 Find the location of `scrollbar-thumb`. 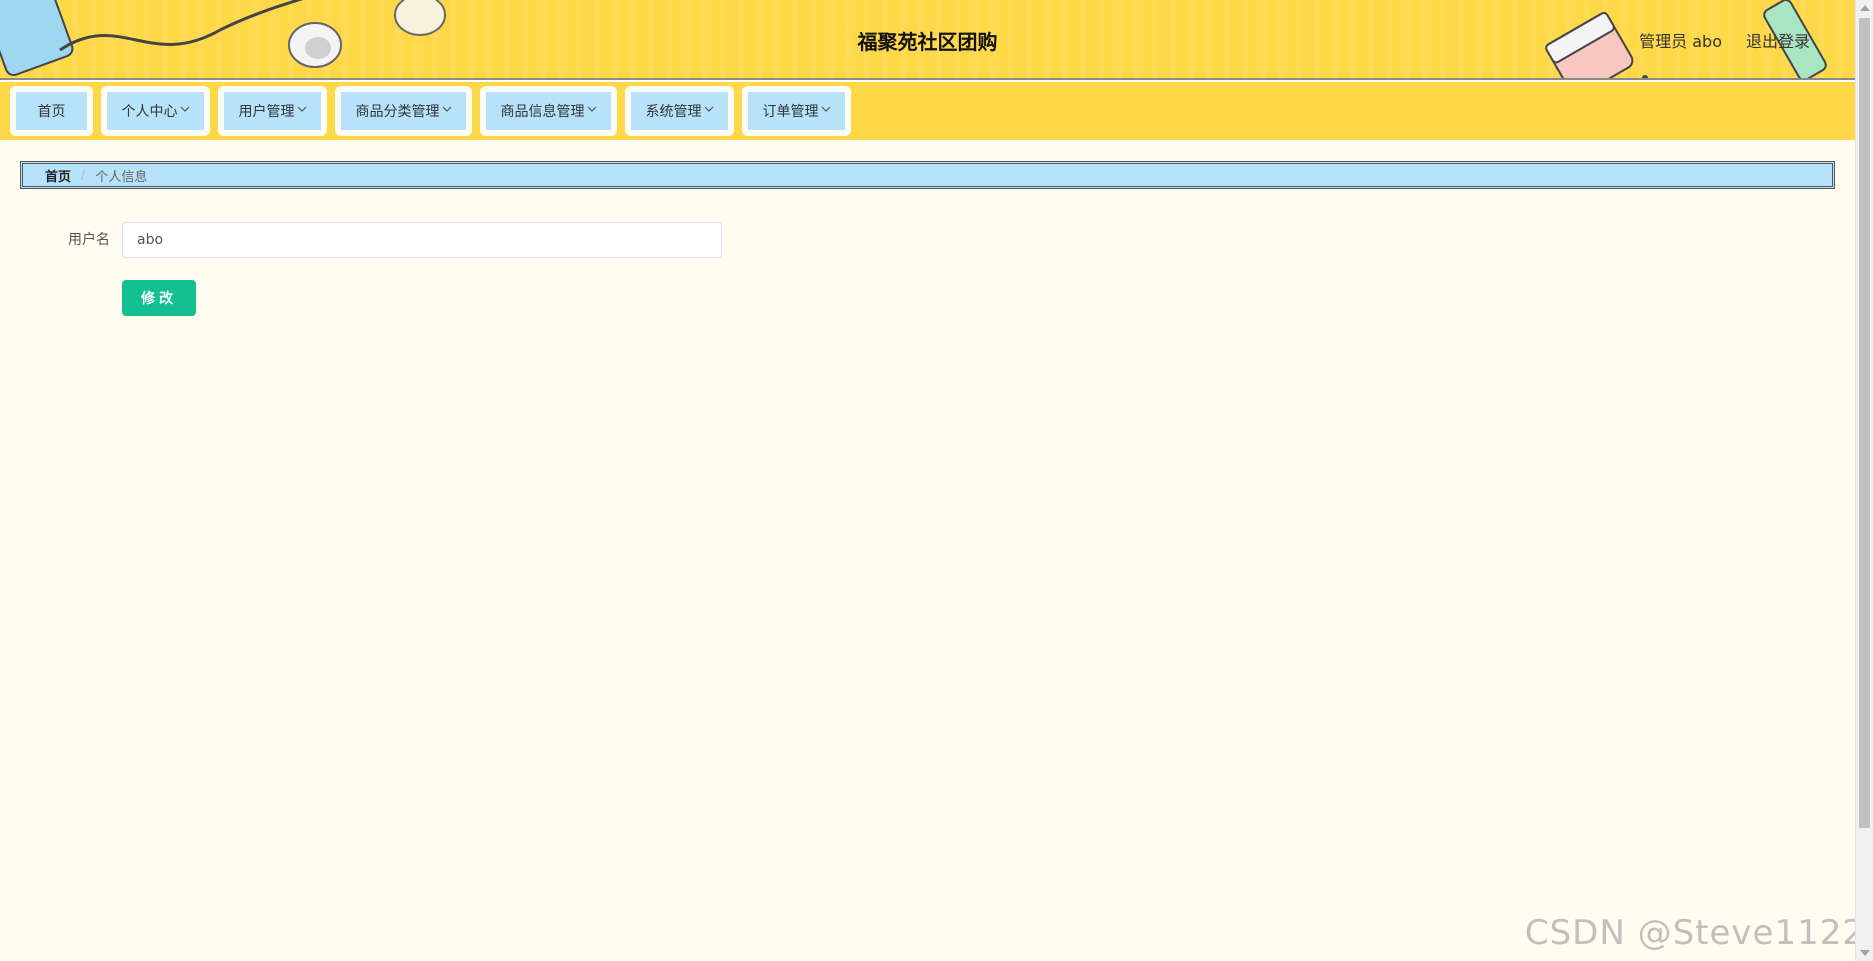

scrollbar-thumb is located at coordinates (1864, 423).